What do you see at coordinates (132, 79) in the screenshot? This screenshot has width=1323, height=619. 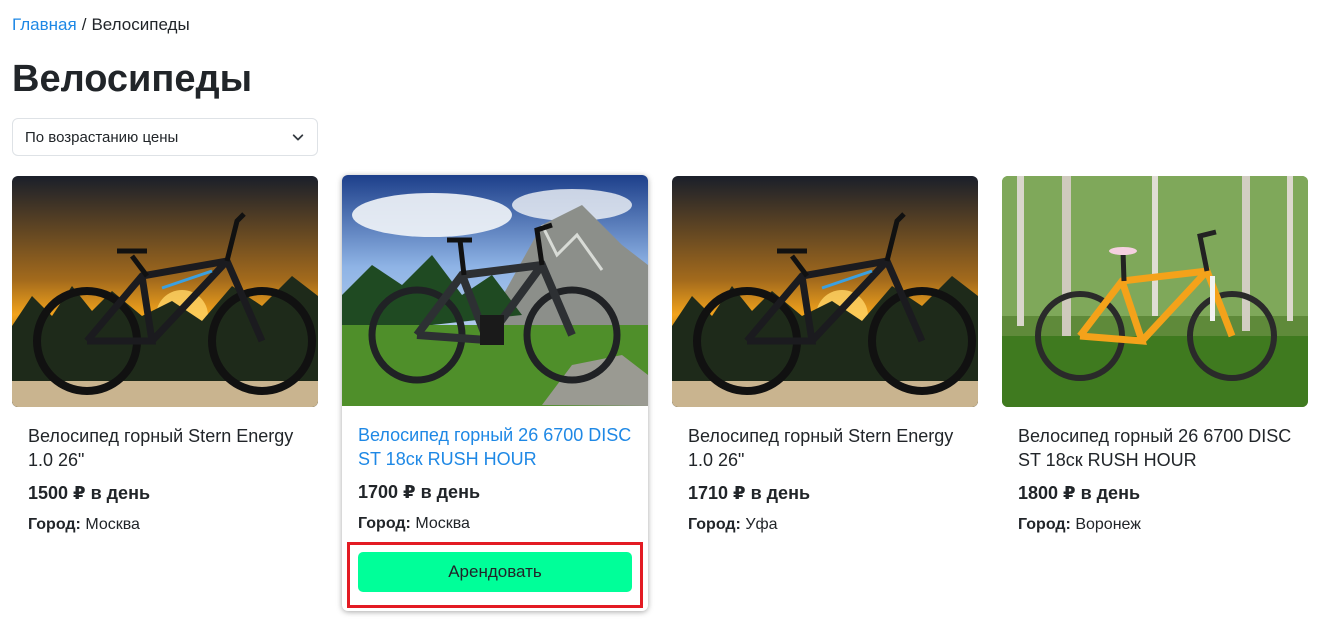 I see `page-title: Велосипеды` at bounding box center [132, 79].